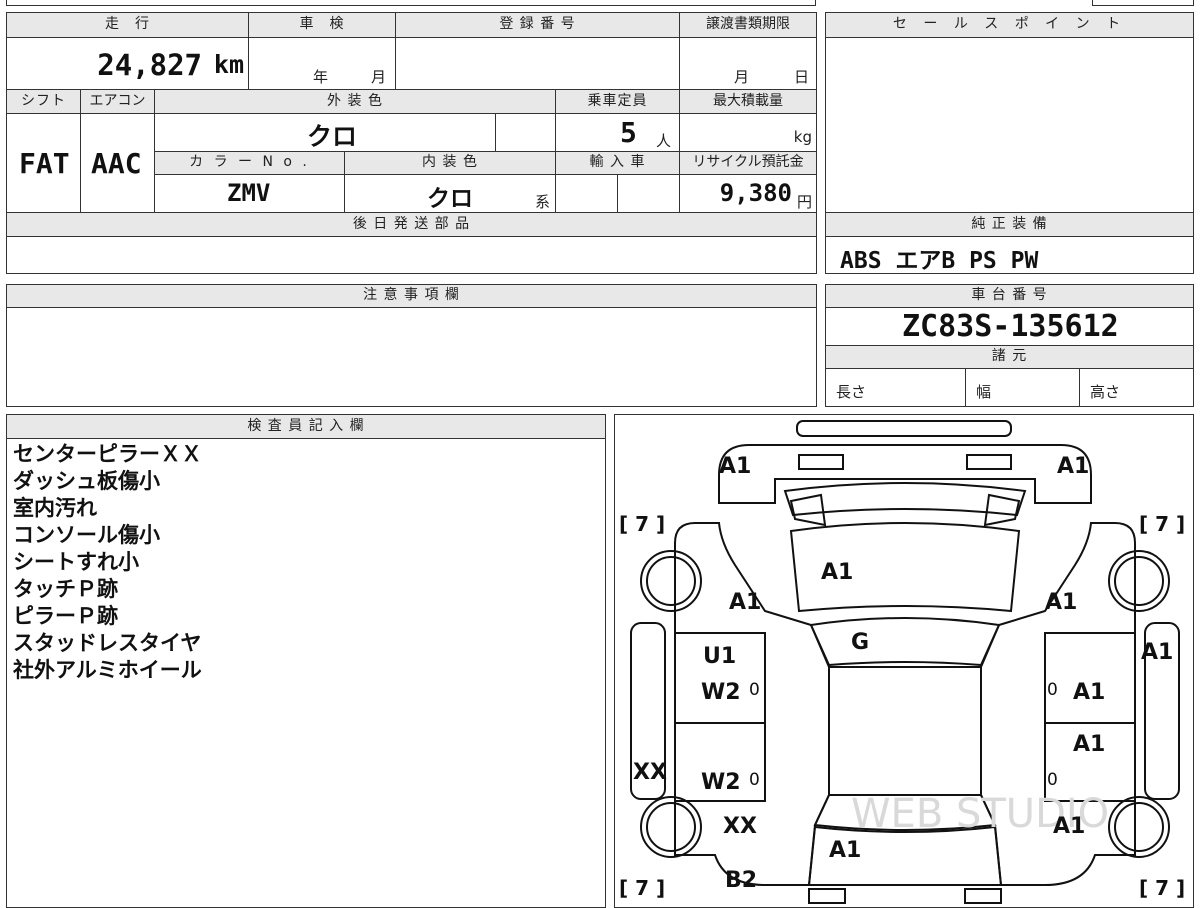 The image size is (1200, 908). I want to click on transfer-deadline-cell: 月 日, so click(748, 63).